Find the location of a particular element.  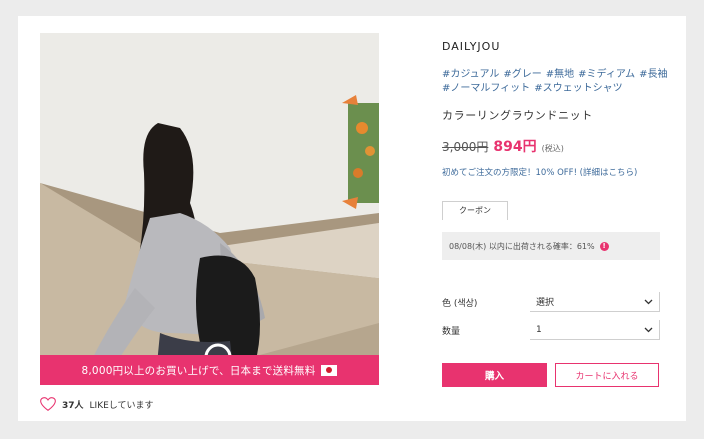

free-shipping-banner: 8,000円以上のお買い上げで、日本まで送料無料 is located at coordinates (209, 370).